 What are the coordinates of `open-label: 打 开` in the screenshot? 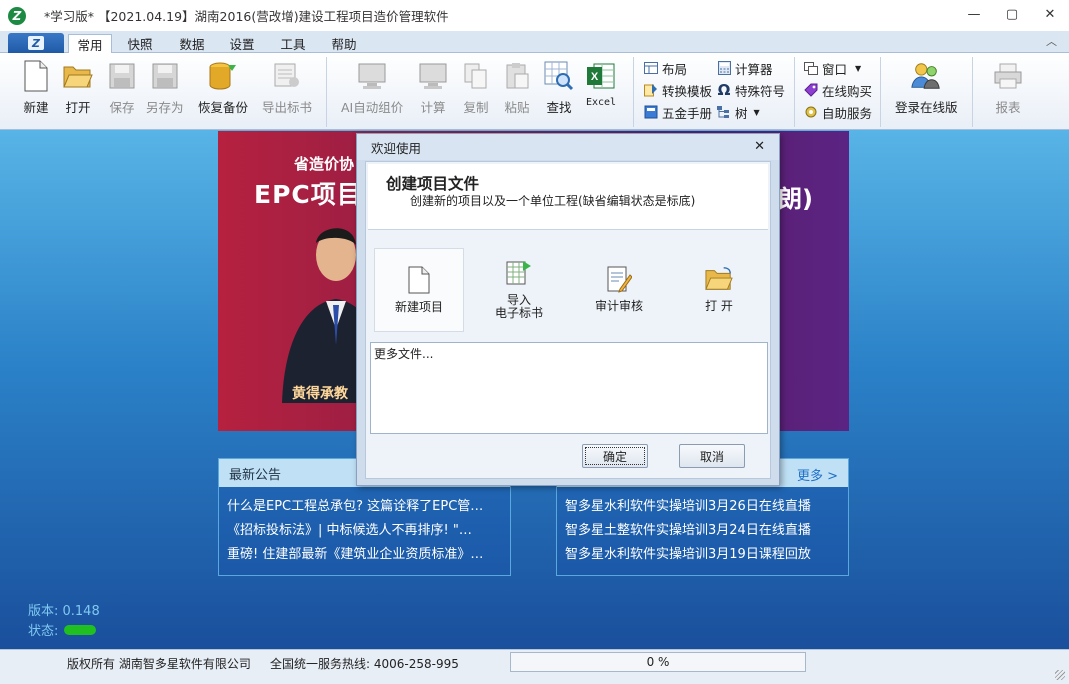 It's located at (719, 306).